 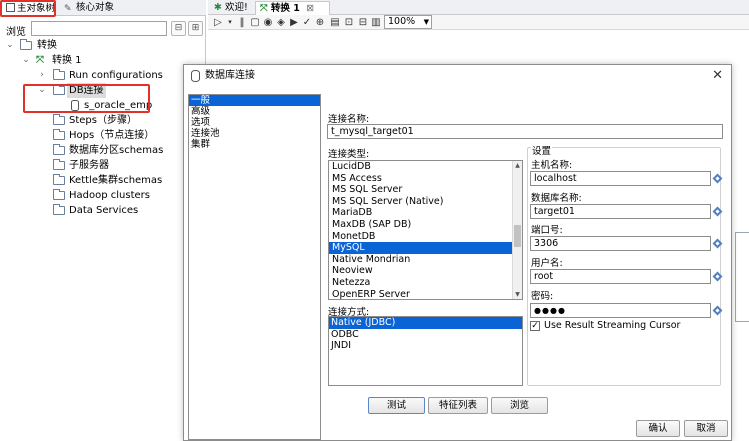 What do you see at coordinates (706, 428) in the screenshot?
I see `cancel-button: 取消` at bounding box center [706, 428].